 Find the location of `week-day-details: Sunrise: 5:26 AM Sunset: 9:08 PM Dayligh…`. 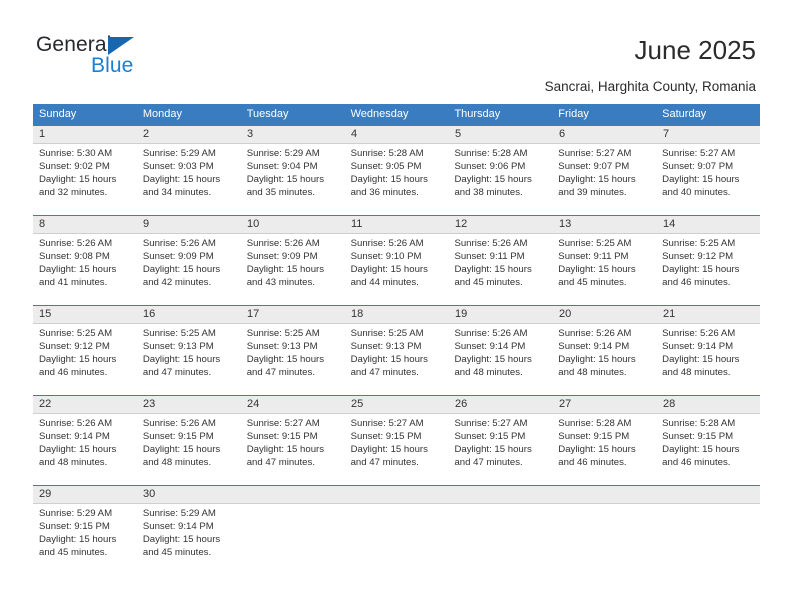

week-day-details: Sunrise: 5:26 AM Sunset: 9:08 PM Dayligh… is located at coordinates (396, 269).